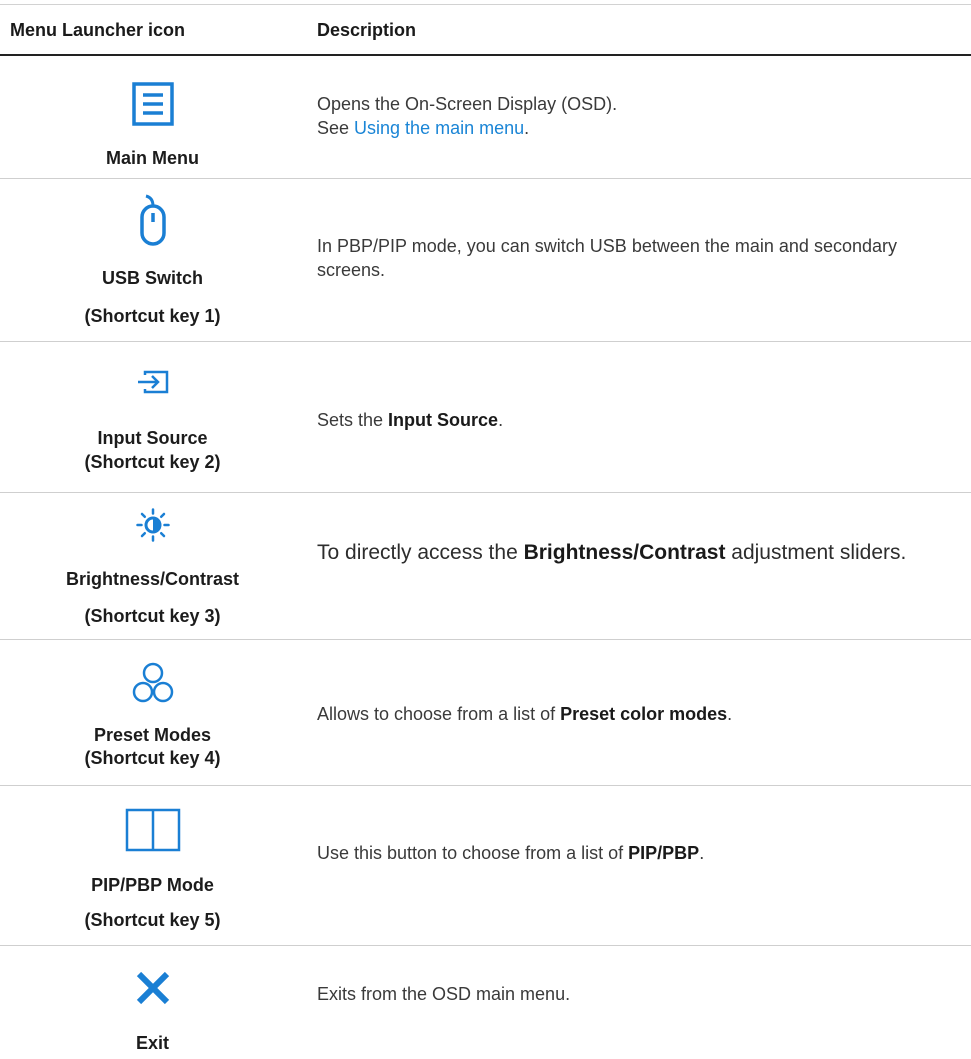  What do you see at coordinates (367, 30) in the screenshot?
I see `header-description-column: Description` at bounding box center [367, 30].